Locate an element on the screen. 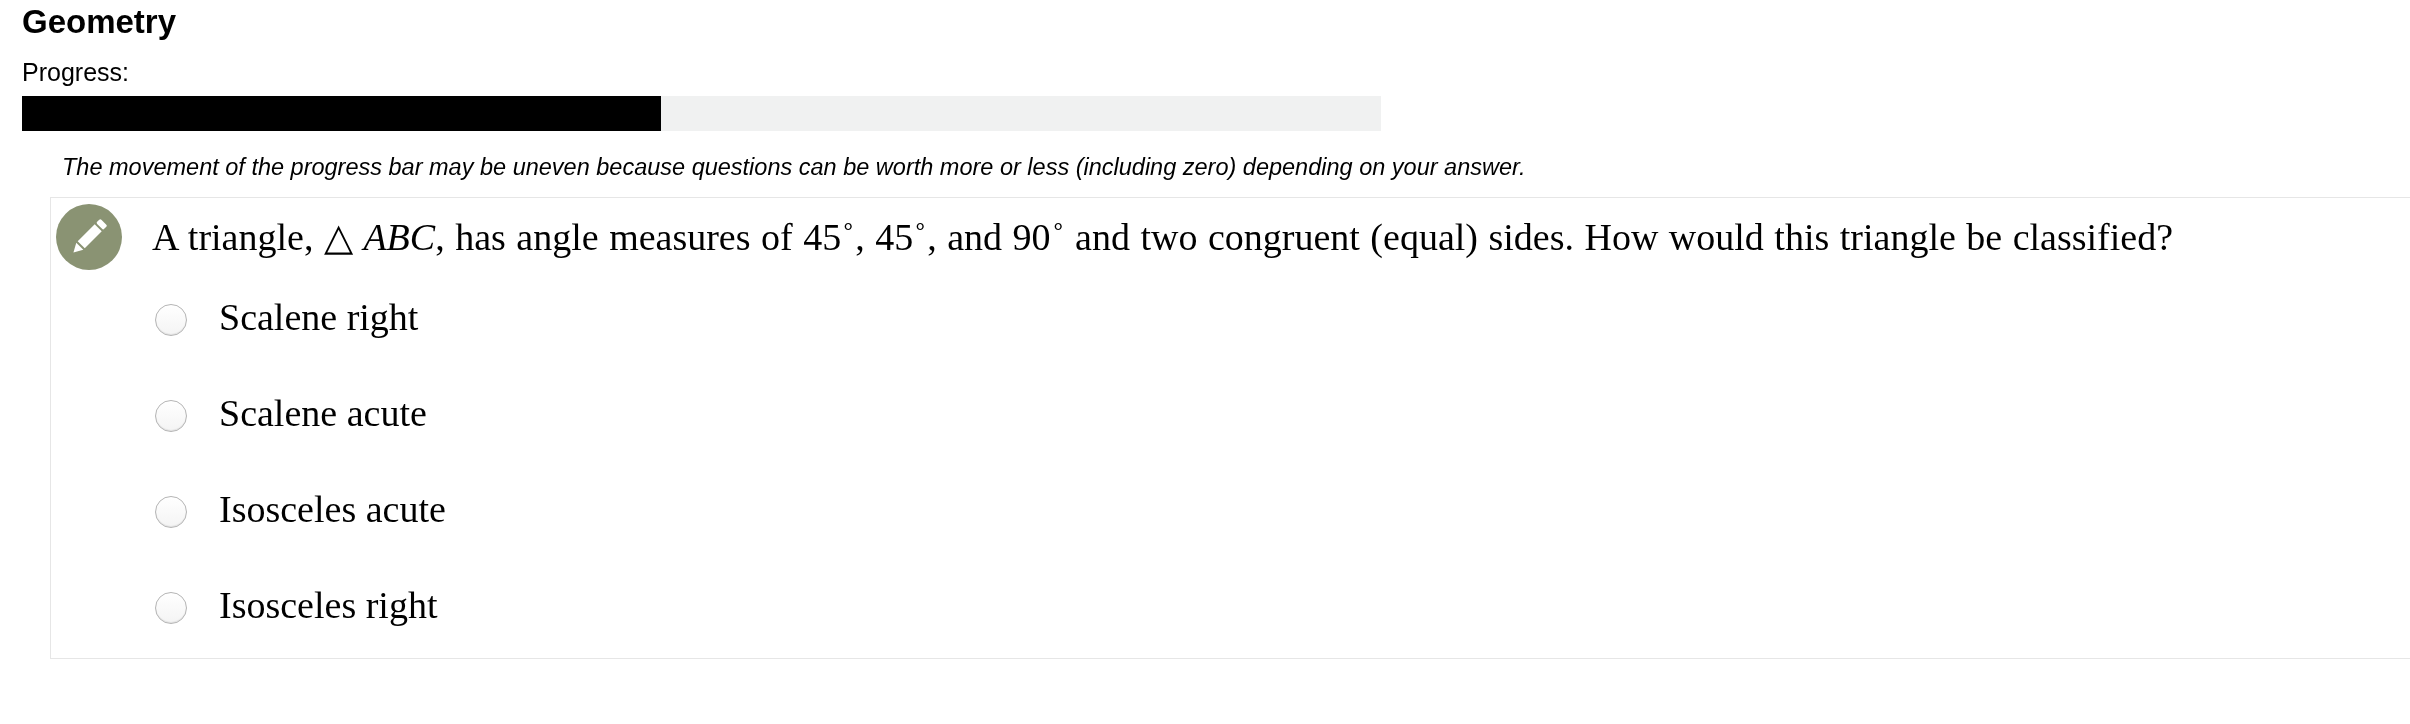 This screenshot has width=2410, height=724. option-label: Scalene acute is located at coordinates (323, 413).